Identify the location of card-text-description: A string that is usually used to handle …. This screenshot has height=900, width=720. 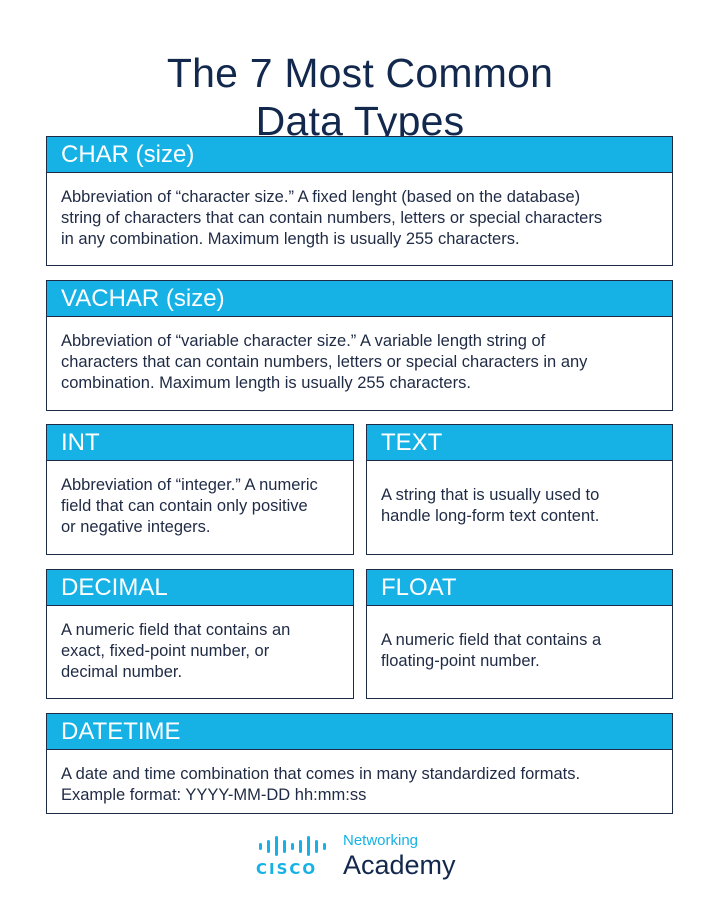
(519, 506).